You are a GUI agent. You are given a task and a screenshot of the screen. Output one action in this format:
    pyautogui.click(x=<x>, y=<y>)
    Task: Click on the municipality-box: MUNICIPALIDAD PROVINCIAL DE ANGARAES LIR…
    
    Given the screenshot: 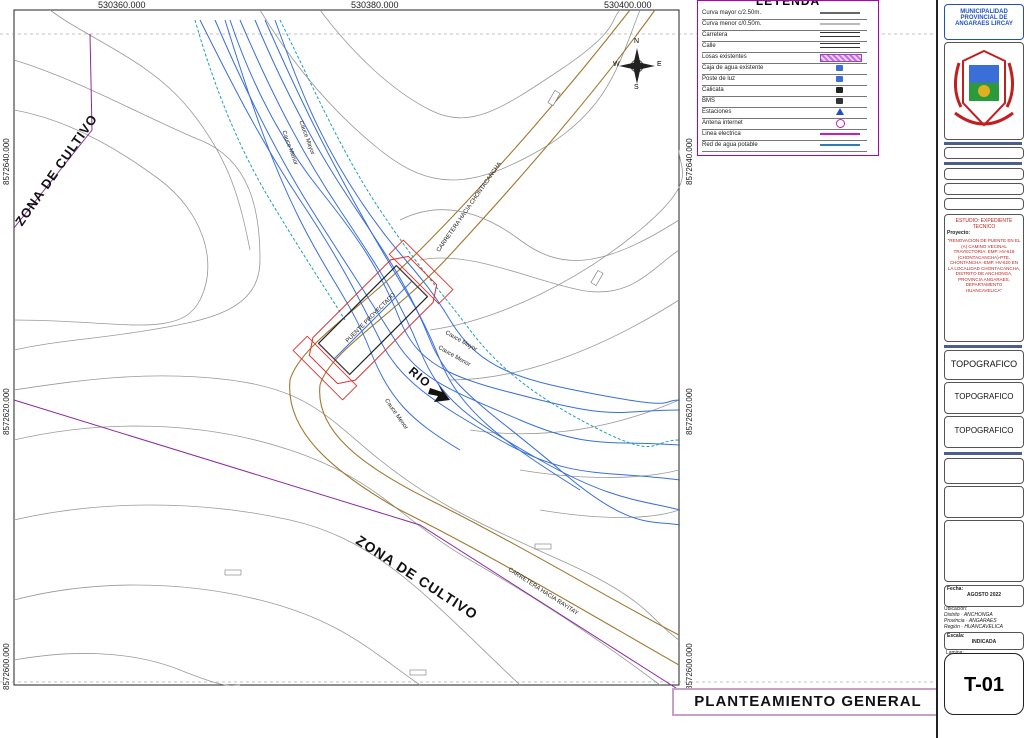 What is the action you would take?
    pyautogui.click(x=984, y=22)
    